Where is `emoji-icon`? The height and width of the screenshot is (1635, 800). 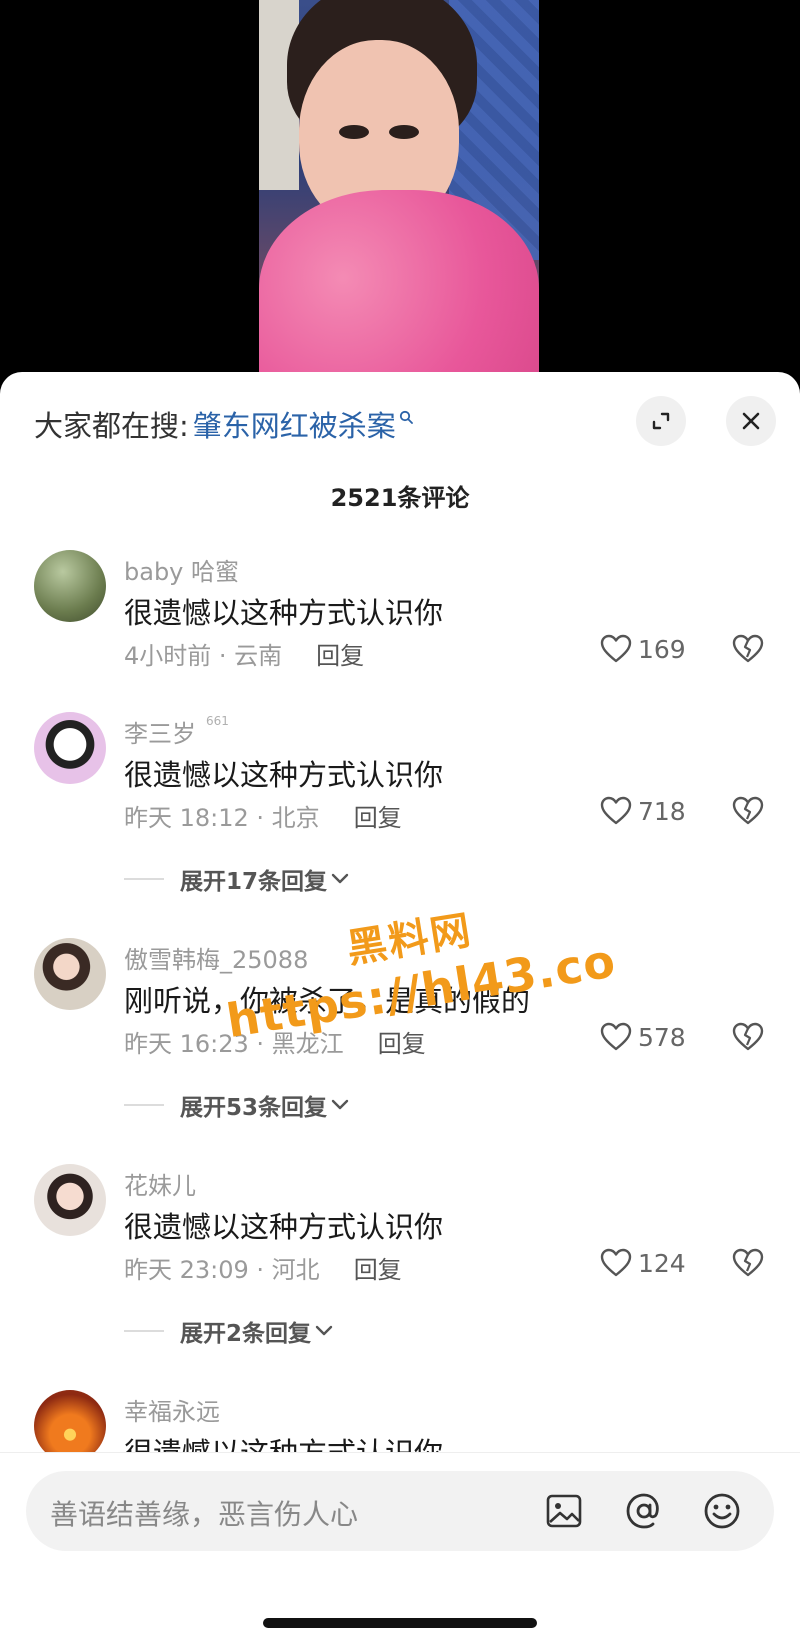 emoji-icon is located at coordinates (722, 1511).